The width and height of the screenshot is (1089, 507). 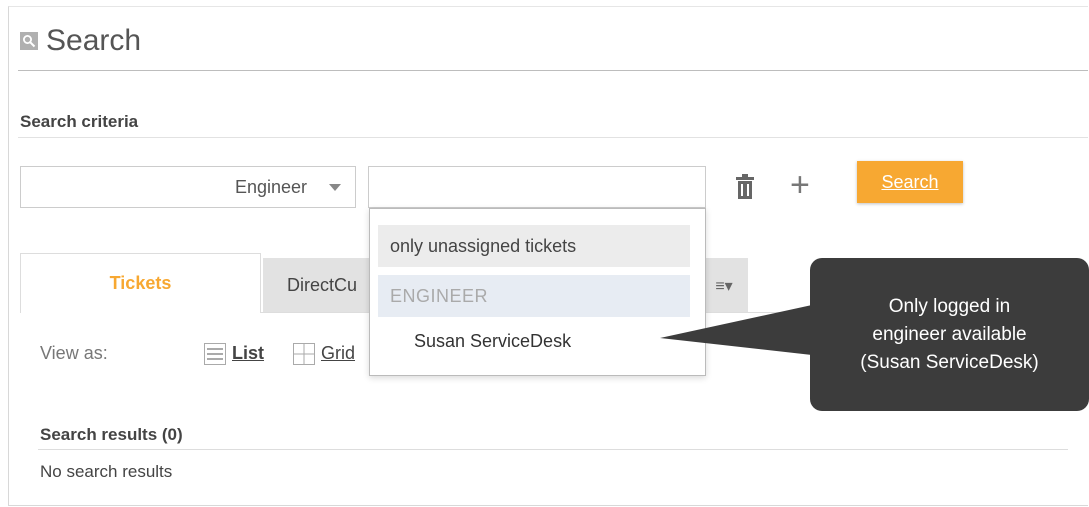 I want to click on search-results-title: Search results (0), so click(x=111, y=434).